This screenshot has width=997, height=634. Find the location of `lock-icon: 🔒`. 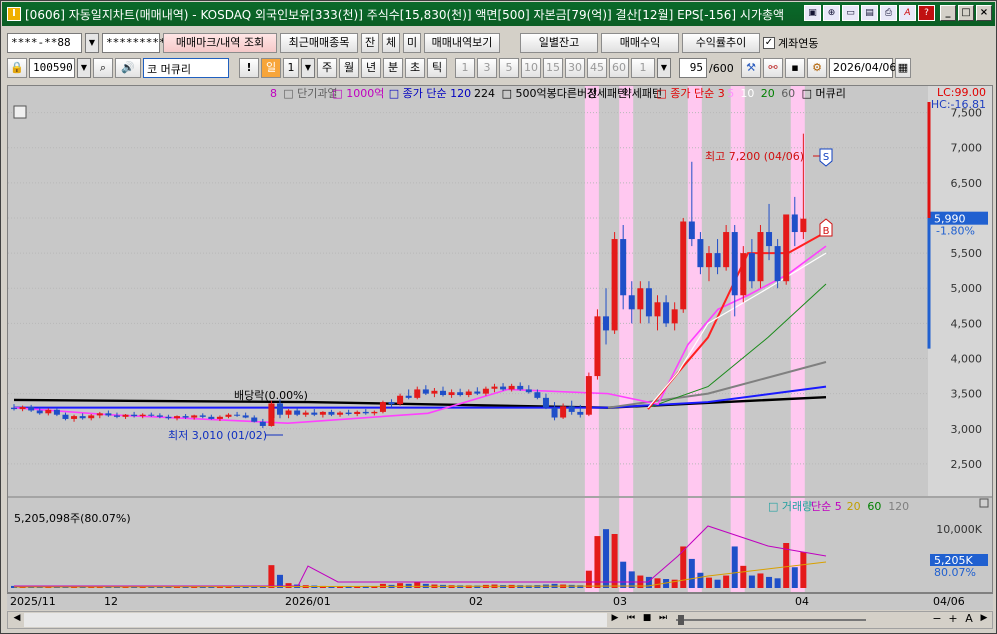

lock-icon: 🔒 is located at coordinates (17, 68).